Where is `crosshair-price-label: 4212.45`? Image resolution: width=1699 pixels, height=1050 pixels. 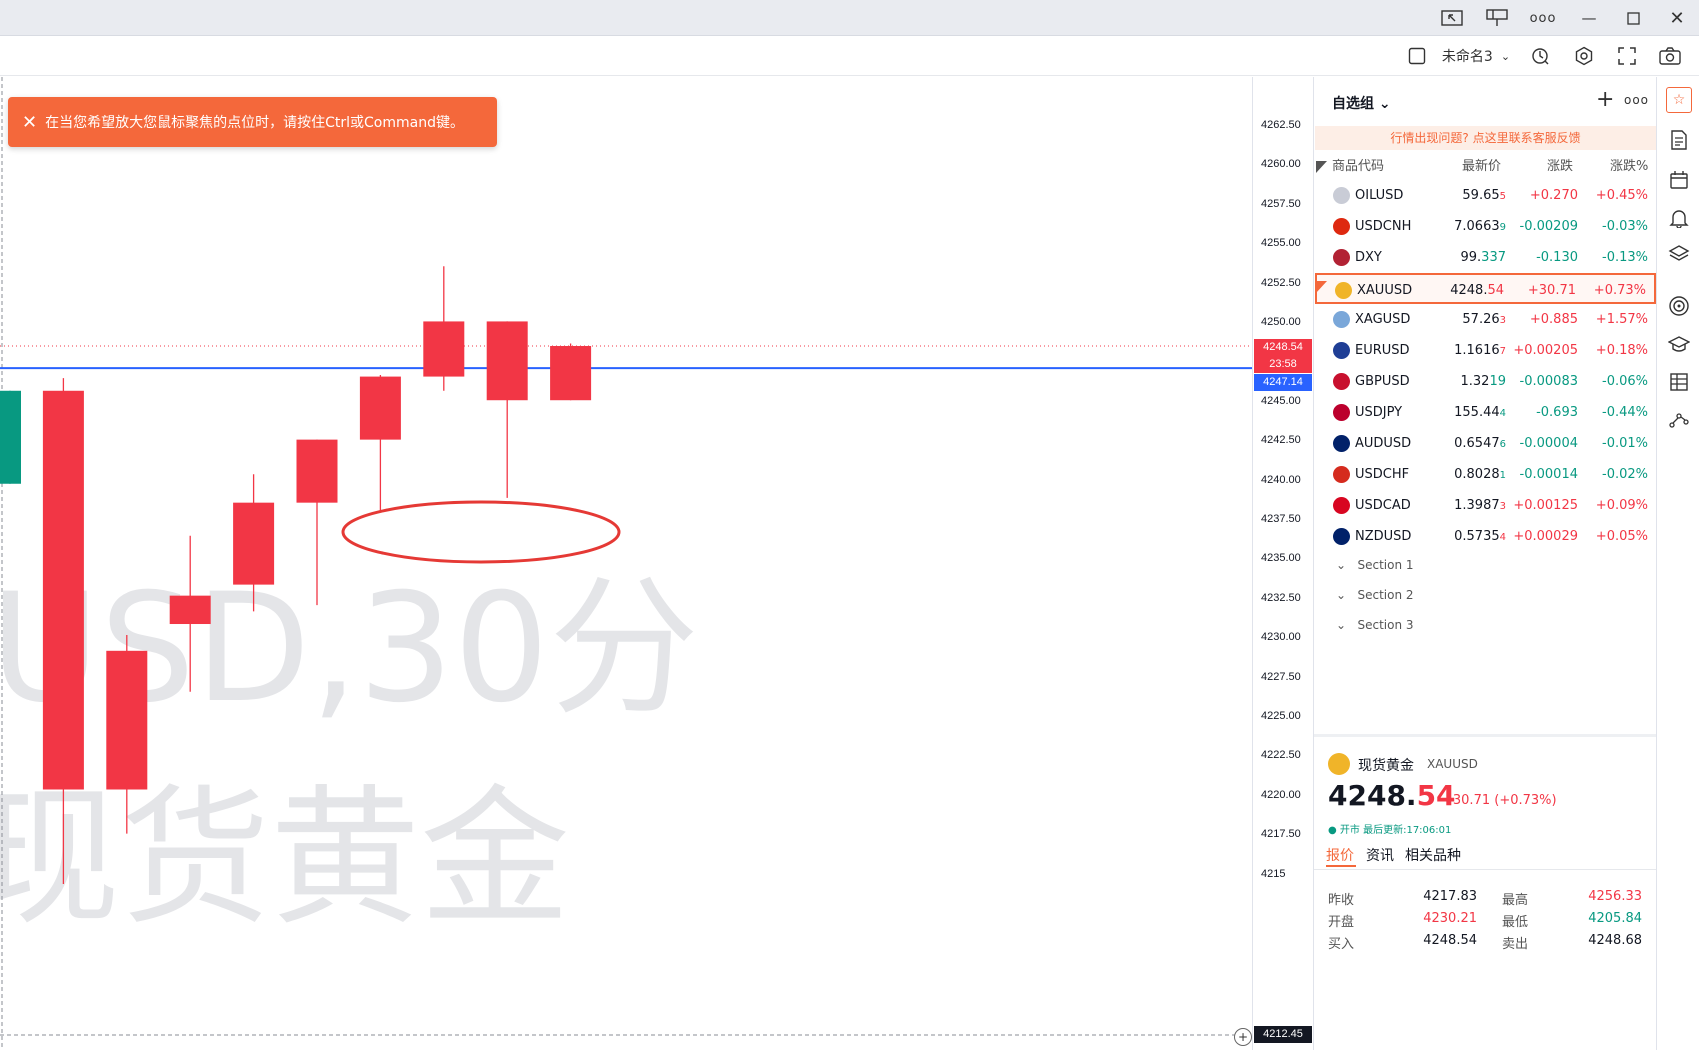
crosshair-price-label: 4212.45 is located at coordinates (1283, 1034).